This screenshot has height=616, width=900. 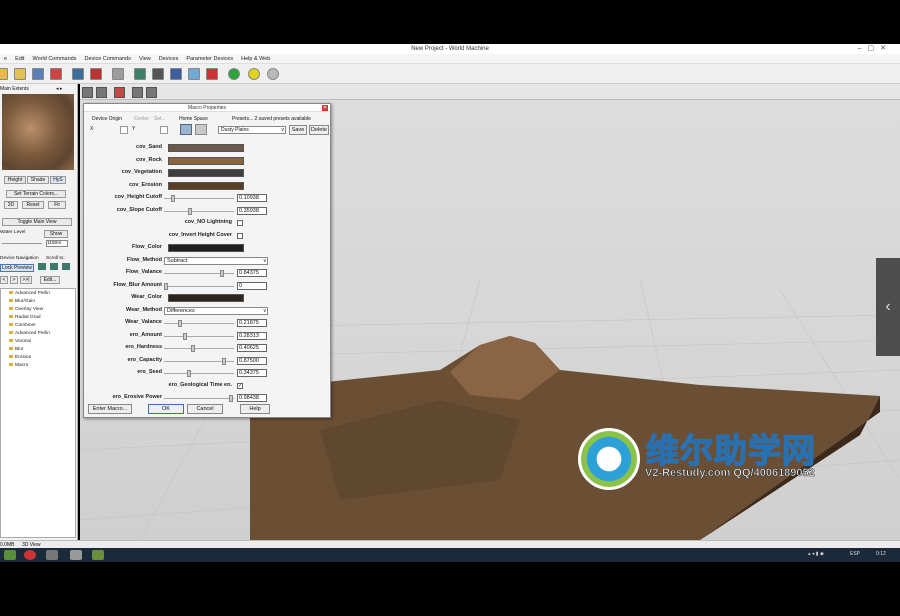 I want to click on param-value-input: 0.87500, so click(x=252, y=360).